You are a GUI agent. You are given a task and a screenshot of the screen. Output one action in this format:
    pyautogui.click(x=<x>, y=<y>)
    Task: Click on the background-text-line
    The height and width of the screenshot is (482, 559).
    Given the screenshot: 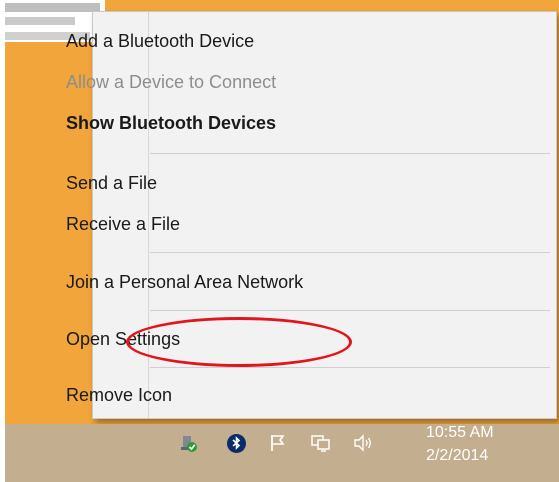 What is the action you would take?
    pyautogui.click(x=52, y=7)
    